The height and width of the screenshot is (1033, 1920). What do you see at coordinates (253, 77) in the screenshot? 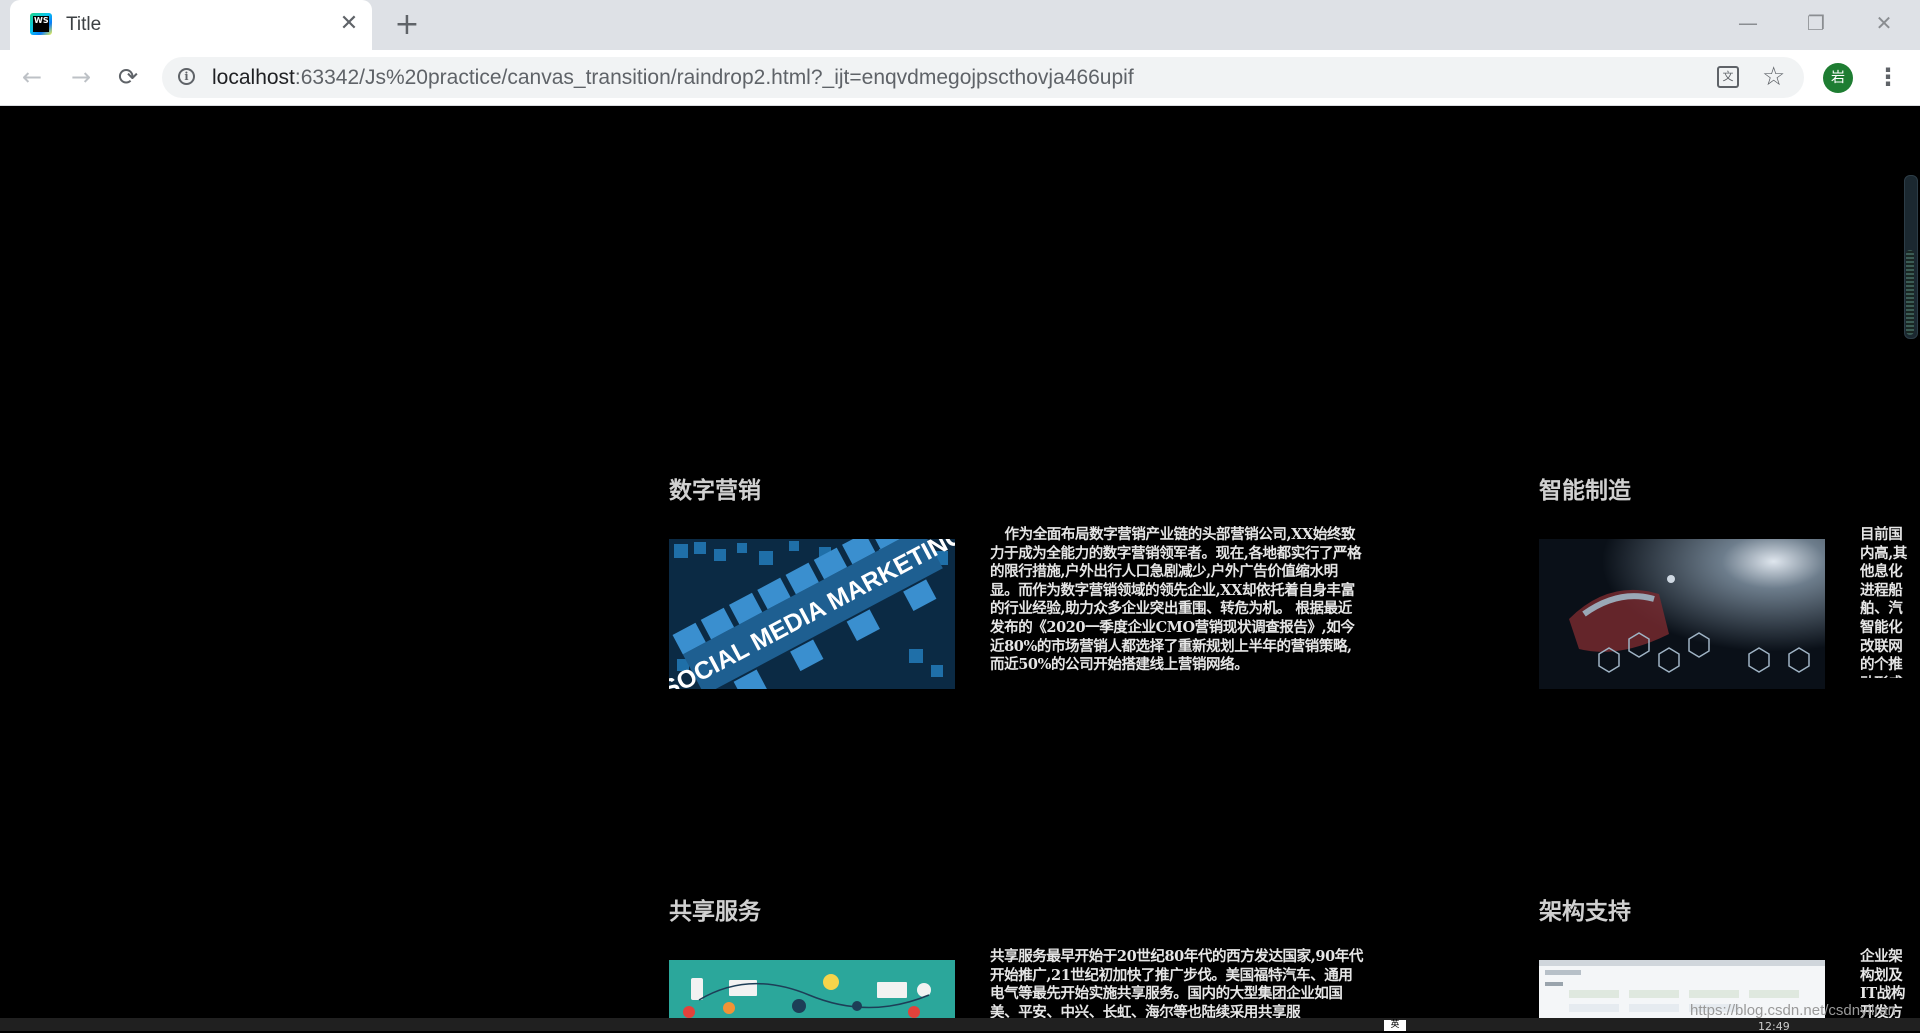
I see `url-host: localhost` at bounding box center [253, 77].